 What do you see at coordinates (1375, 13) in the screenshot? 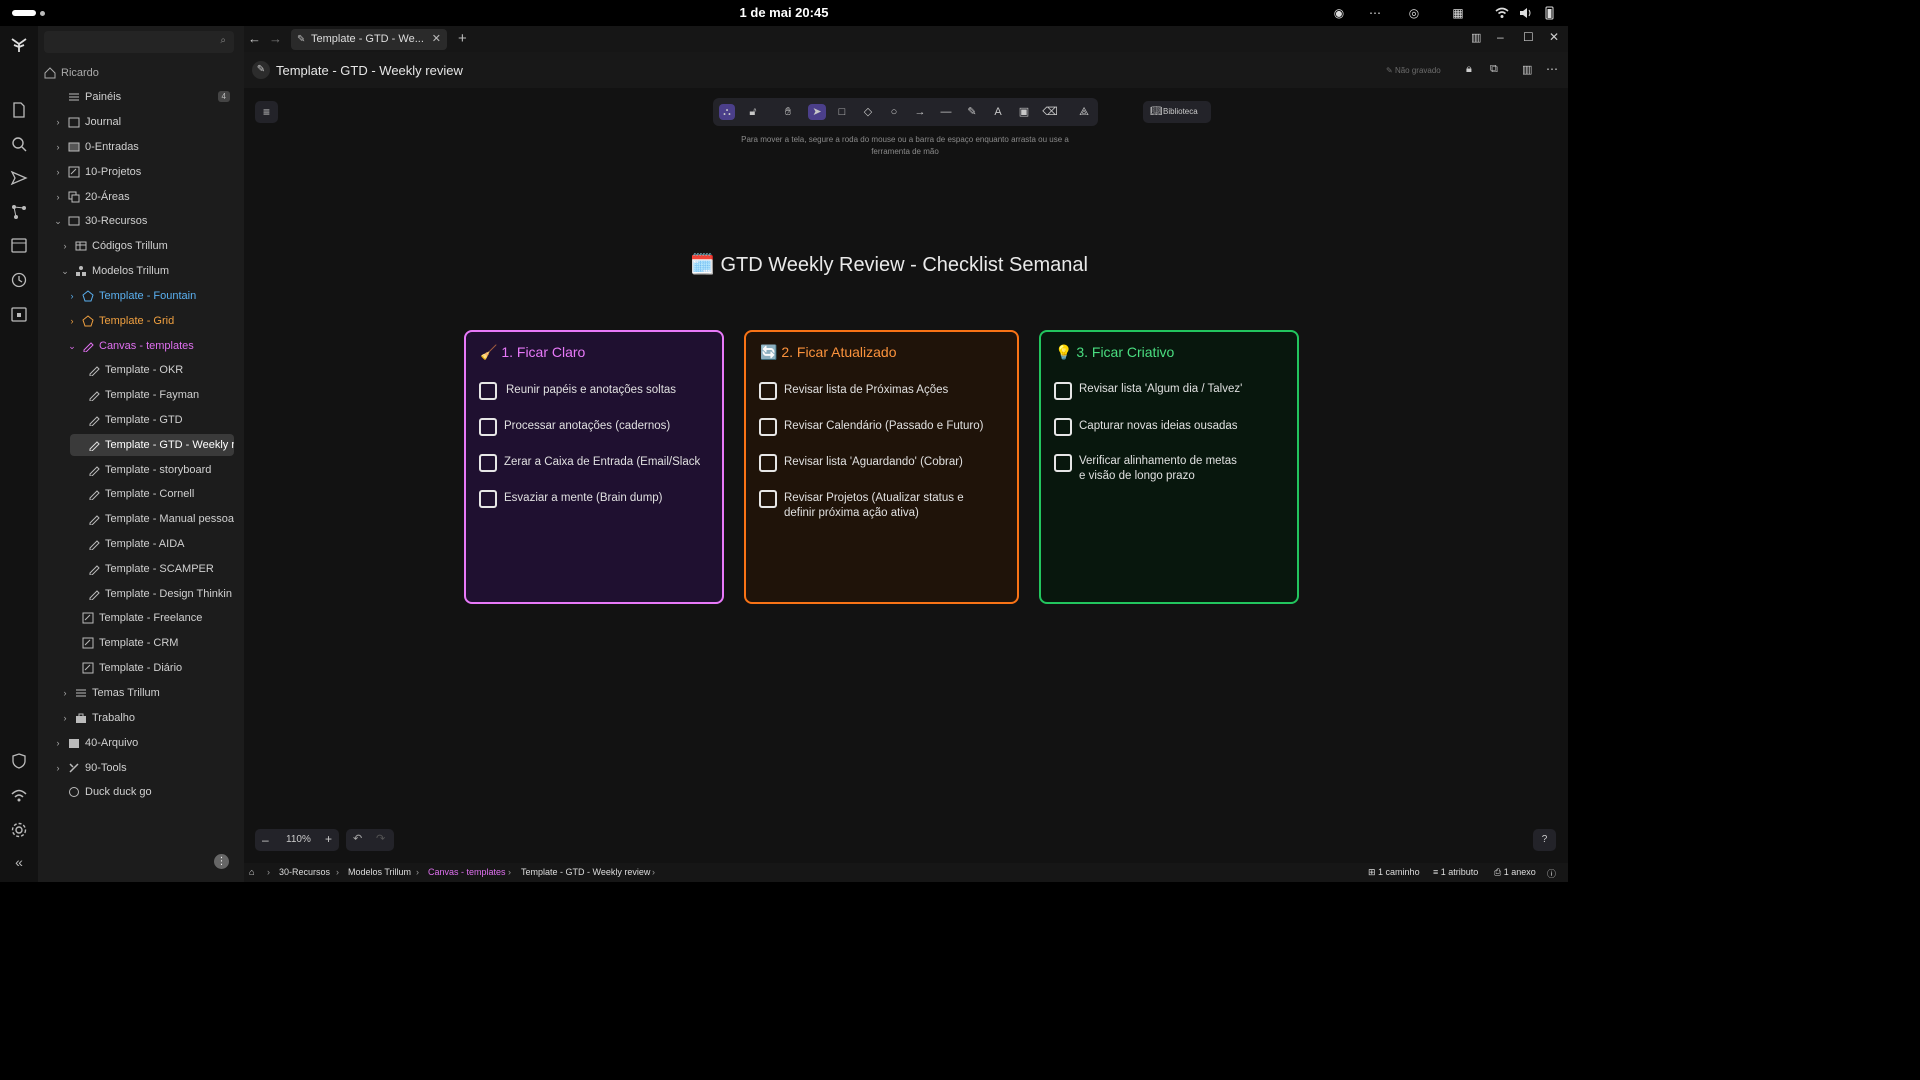
I see `more-tray-icon: ⋯` at bounding box center [1375, 13].